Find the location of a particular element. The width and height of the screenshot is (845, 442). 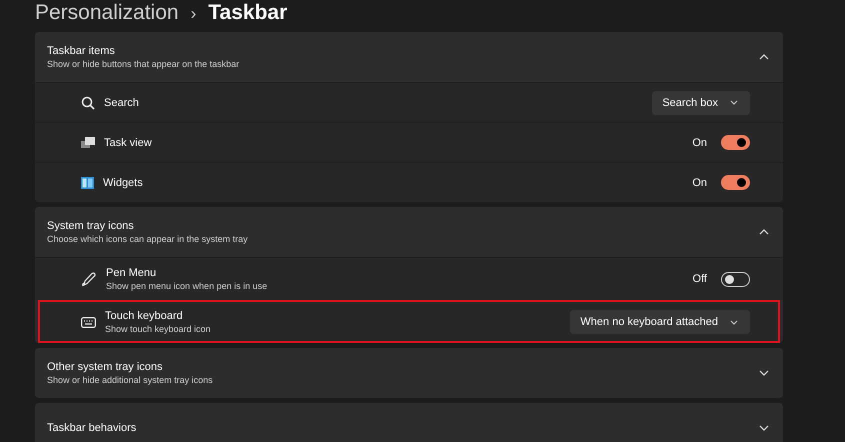

dropdown: Search box is located at coordinates (701, 102).